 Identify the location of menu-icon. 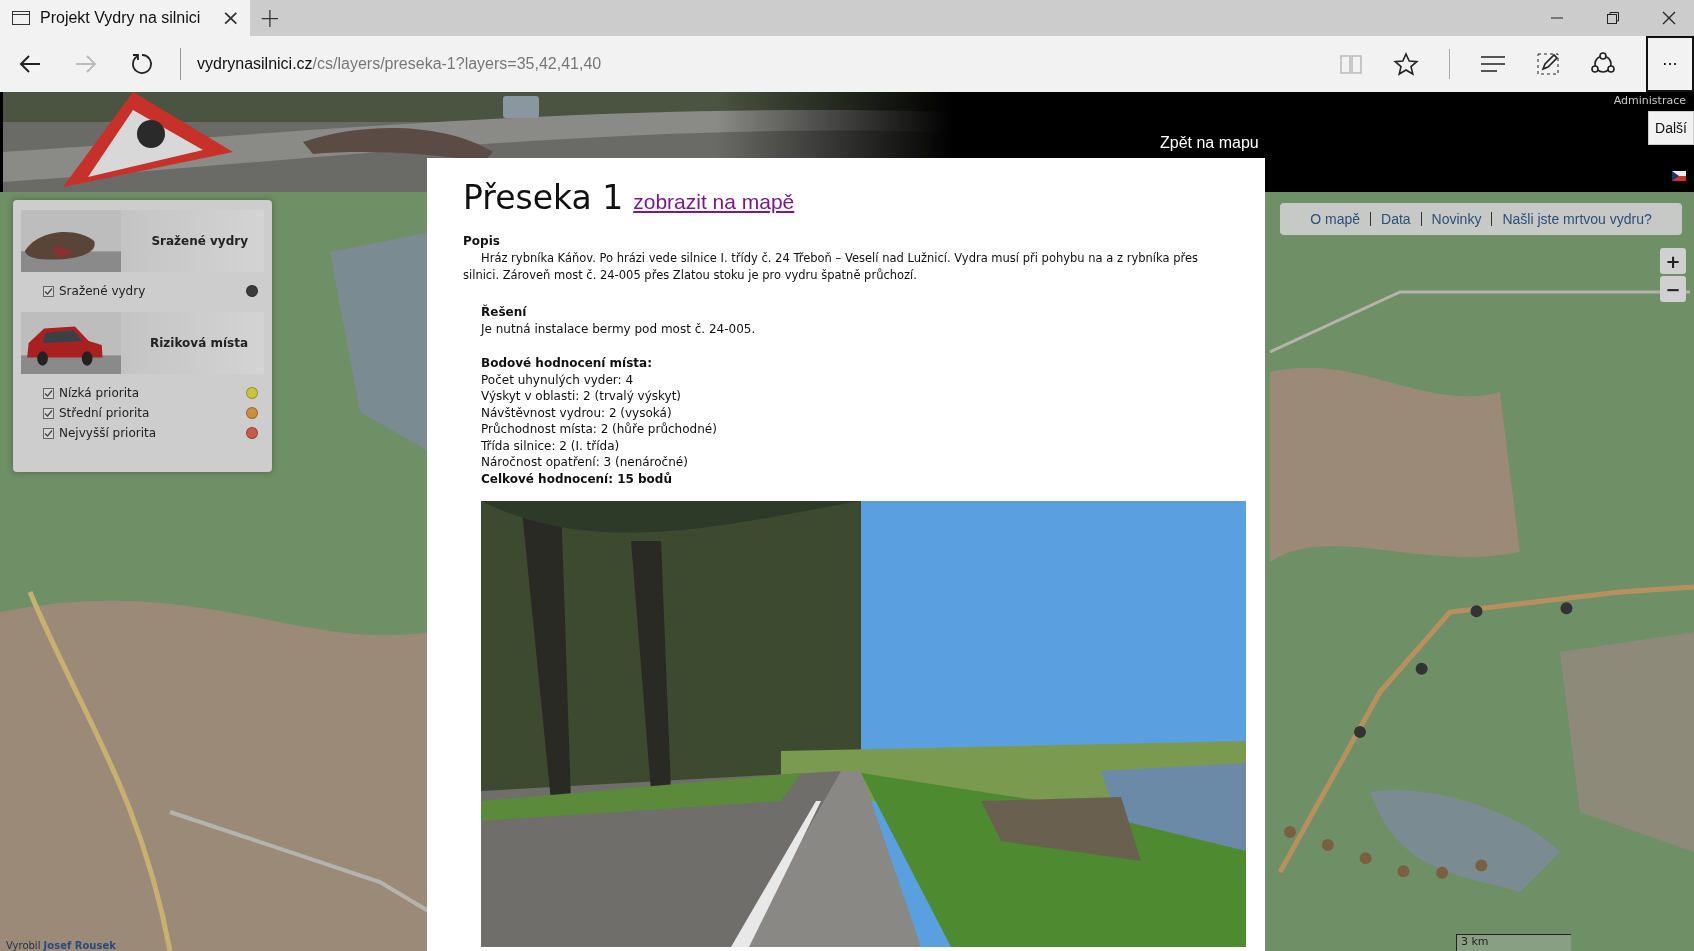
(1493, 64).